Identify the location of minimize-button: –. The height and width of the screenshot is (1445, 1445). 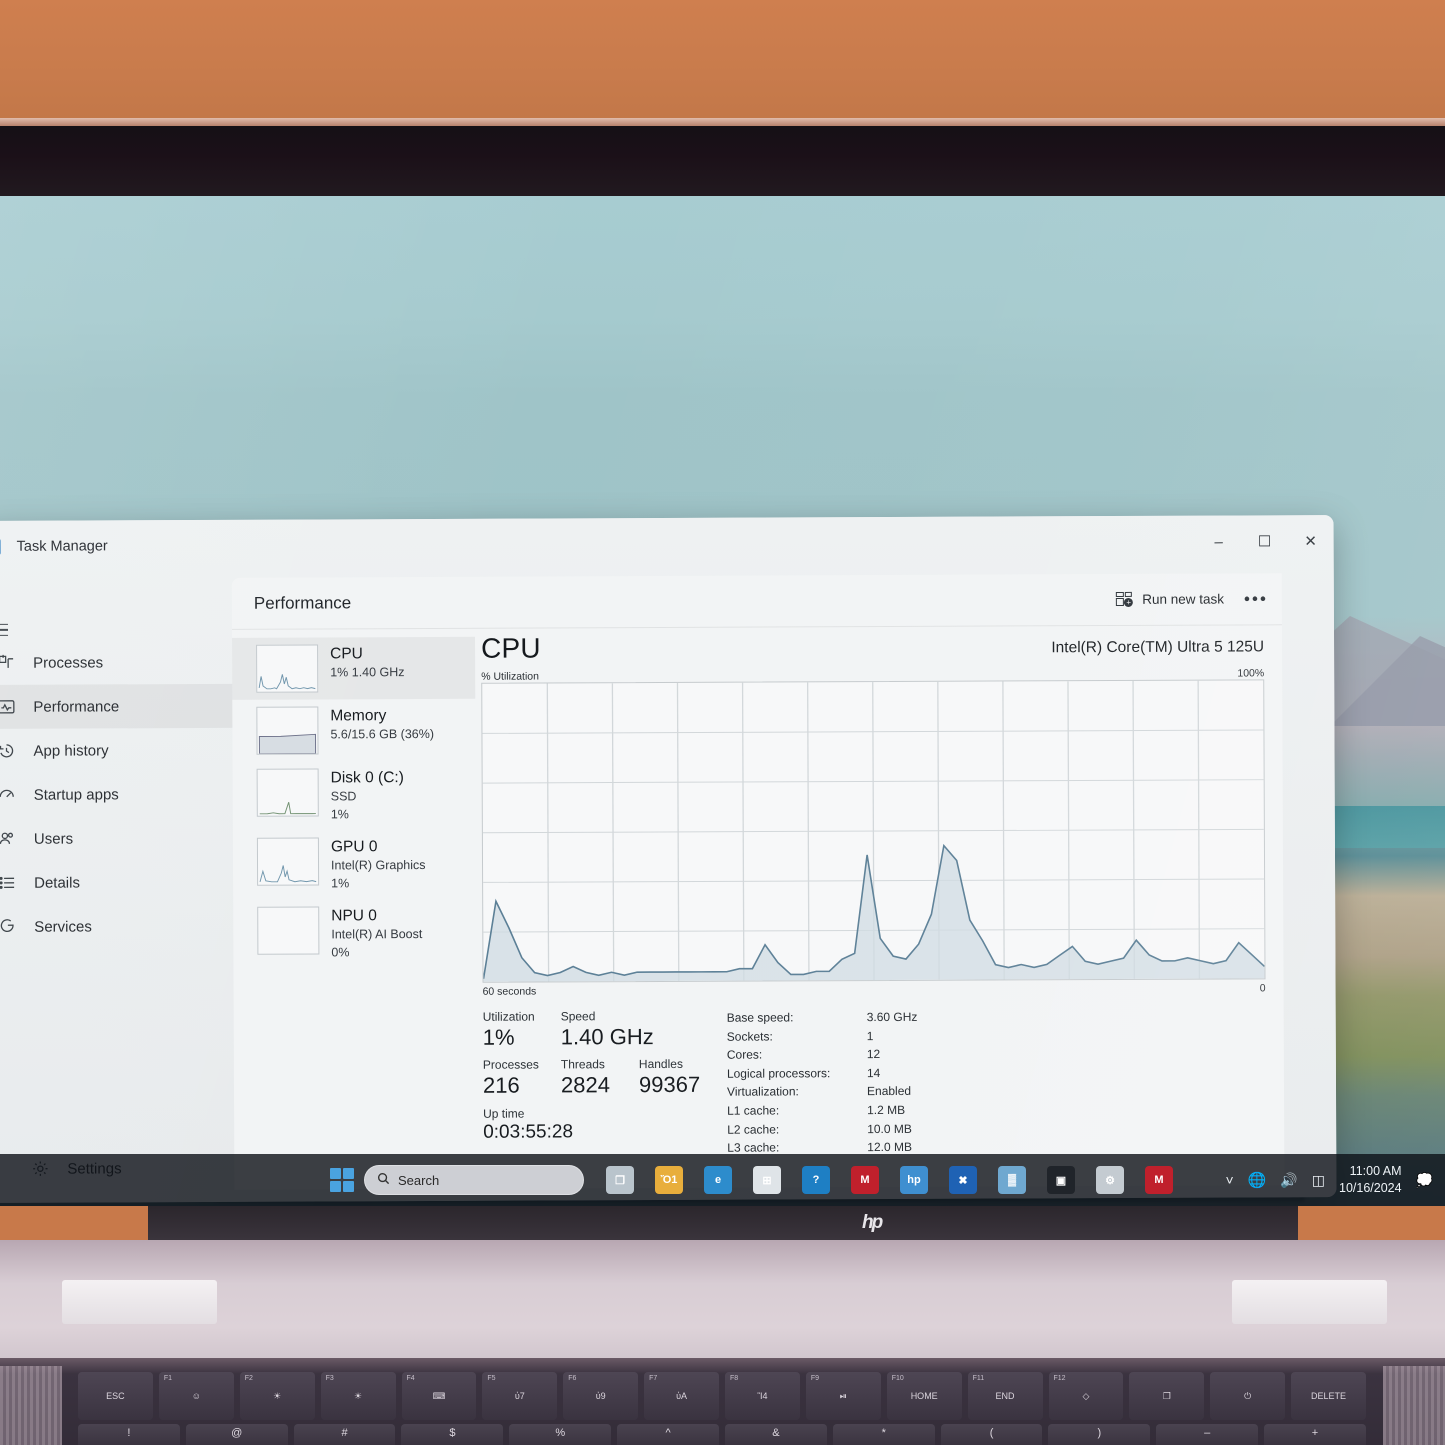
(1219, 541).